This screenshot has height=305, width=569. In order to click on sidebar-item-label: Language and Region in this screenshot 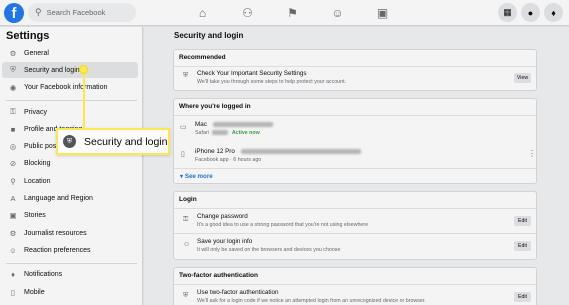, I will do `click(58, 198)`.